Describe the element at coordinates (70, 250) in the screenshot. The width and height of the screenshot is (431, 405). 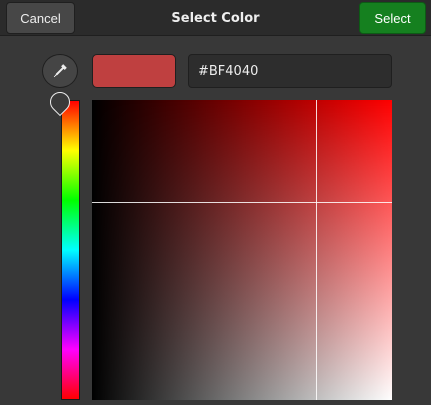
I see `hue-slider` at that location.